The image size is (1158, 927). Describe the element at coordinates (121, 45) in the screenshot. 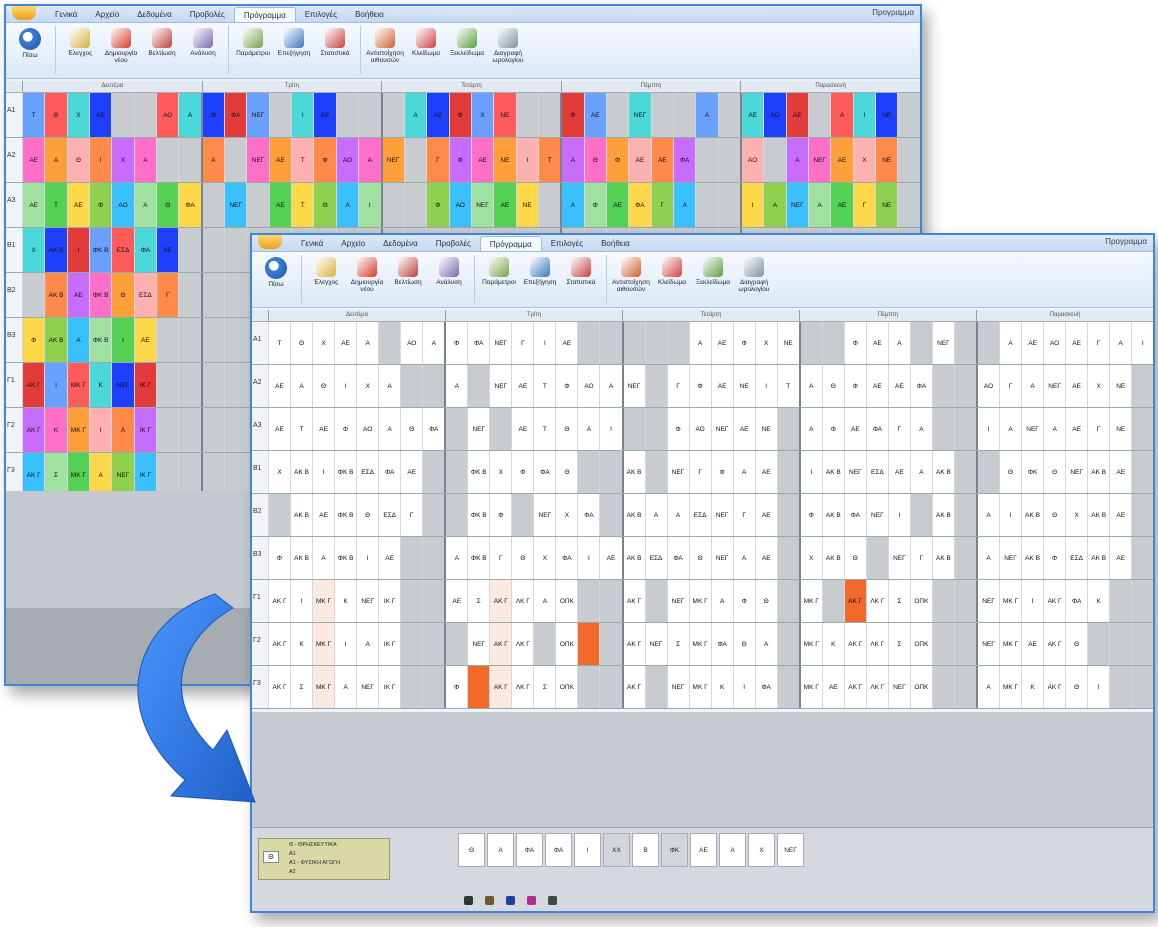

I see `ribbon-button: Δημιουργία νέου` at that location.